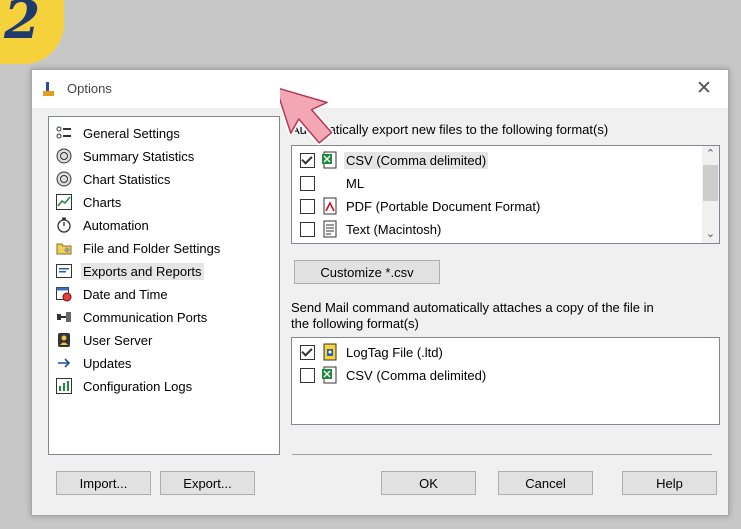  I want to click on nav-label: Exports and Reports, so click(142, 271).